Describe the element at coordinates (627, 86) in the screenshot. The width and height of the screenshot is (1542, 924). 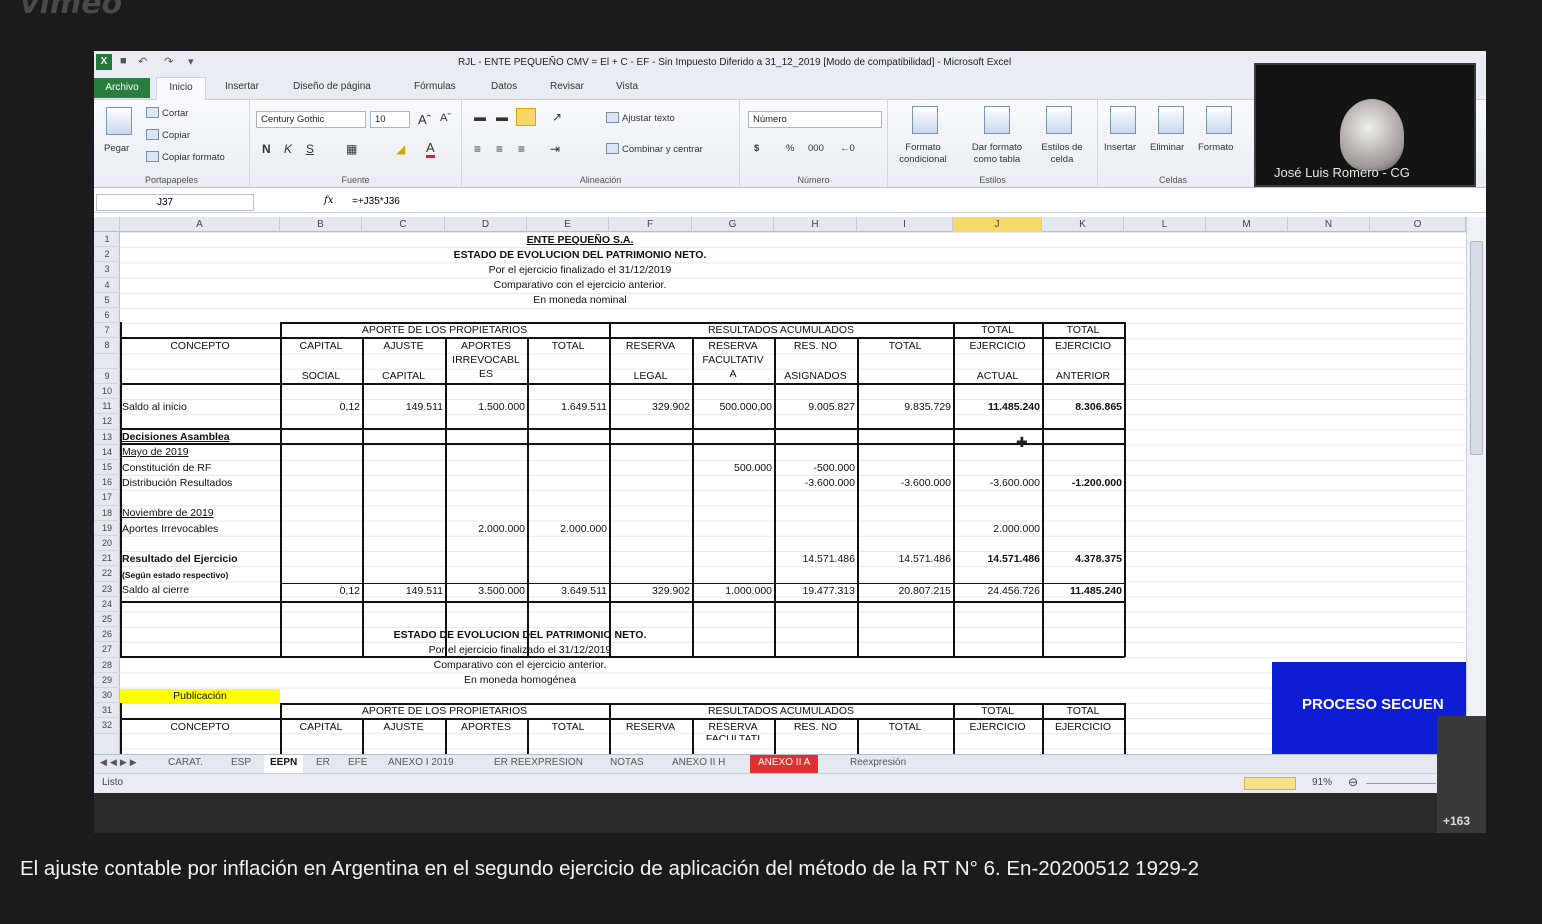
I see `tab-vista: Vista` at that location.